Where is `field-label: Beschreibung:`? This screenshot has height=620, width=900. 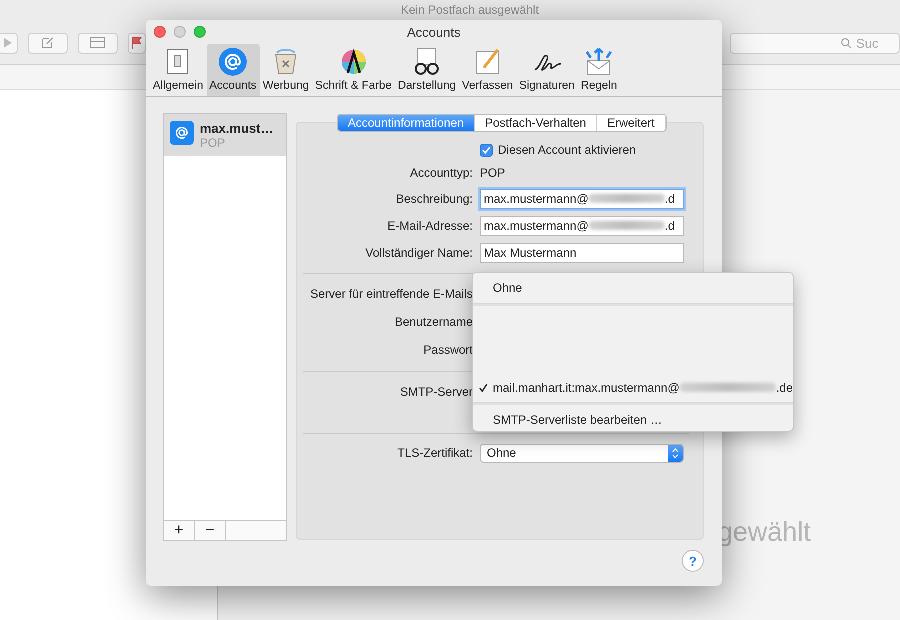
field-label: Beschreibung: is located at coordinates (434, 199).